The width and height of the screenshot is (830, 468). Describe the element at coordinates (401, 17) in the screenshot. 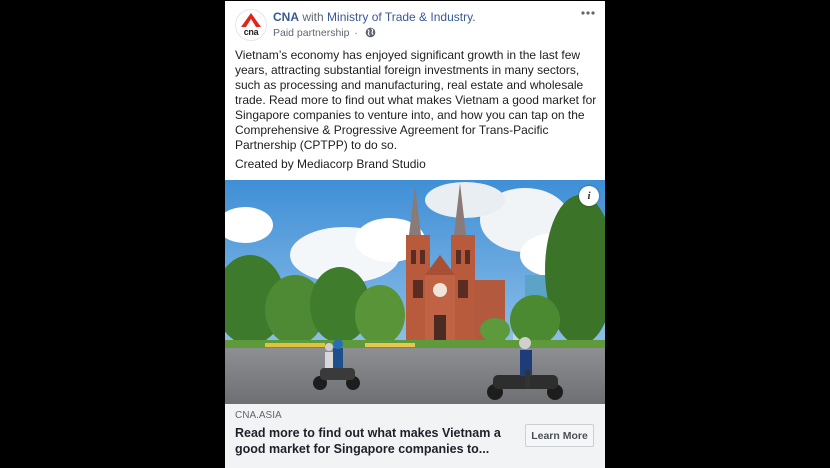

I see `partner-name-link: Ministry of Trade & Industry.` at that location.